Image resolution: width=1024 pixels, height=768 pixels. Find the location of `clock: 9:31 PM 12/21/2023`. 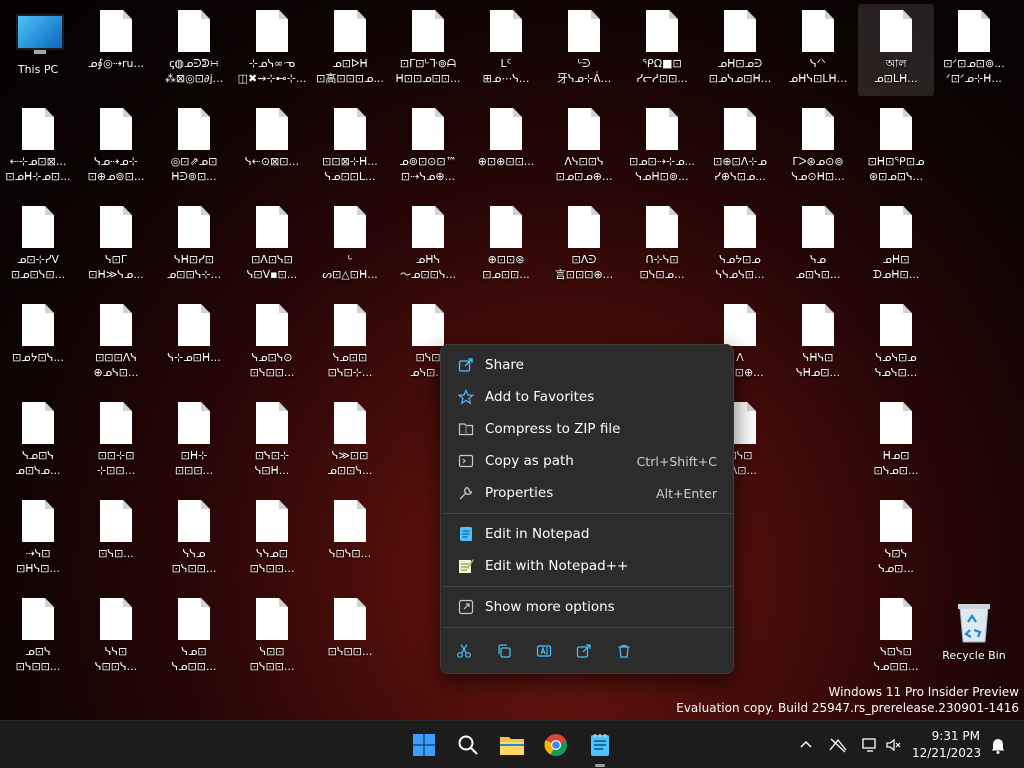

clock: 9:31 PM 12/21/2023 is located at coordinates (946, 745).